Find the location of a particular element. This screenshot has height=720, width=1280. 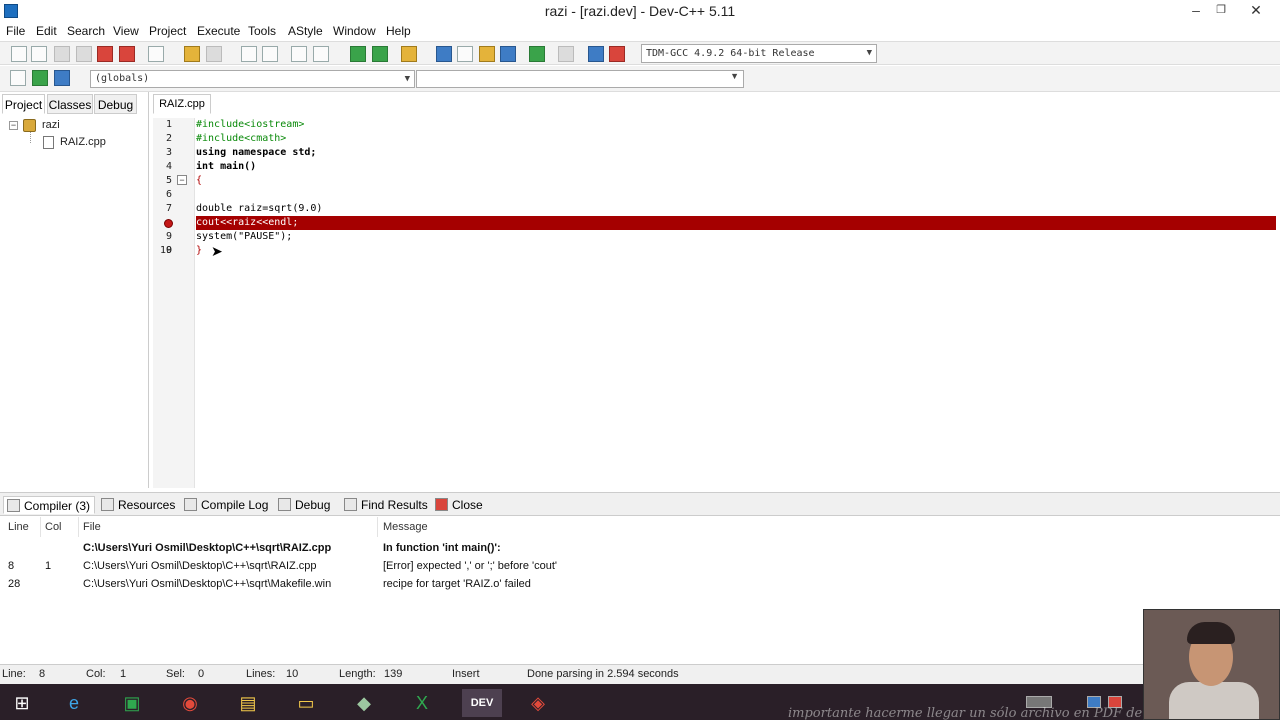

save-all-icon is located at coordinates (84, 54).